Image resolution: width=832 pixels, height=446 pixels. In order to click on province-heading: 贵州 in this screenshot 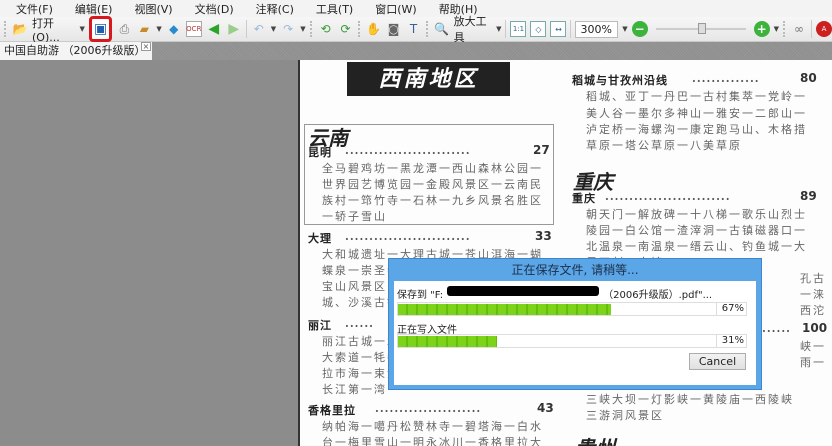, I will do `click(595, 439)`.